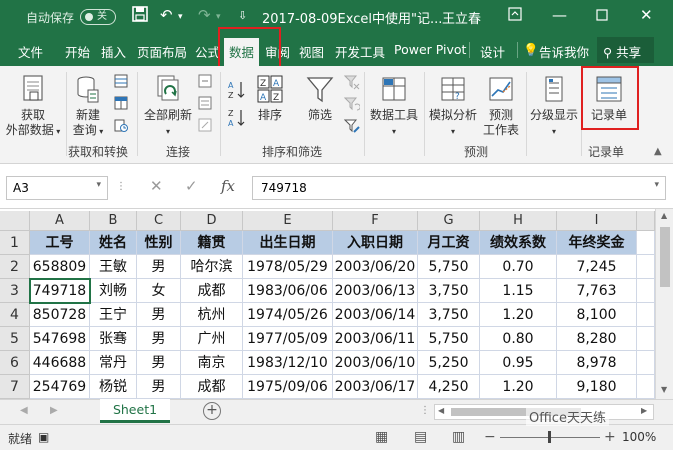 The image size is (673, 450). I want to click on column-header: D, so click(212, 221).